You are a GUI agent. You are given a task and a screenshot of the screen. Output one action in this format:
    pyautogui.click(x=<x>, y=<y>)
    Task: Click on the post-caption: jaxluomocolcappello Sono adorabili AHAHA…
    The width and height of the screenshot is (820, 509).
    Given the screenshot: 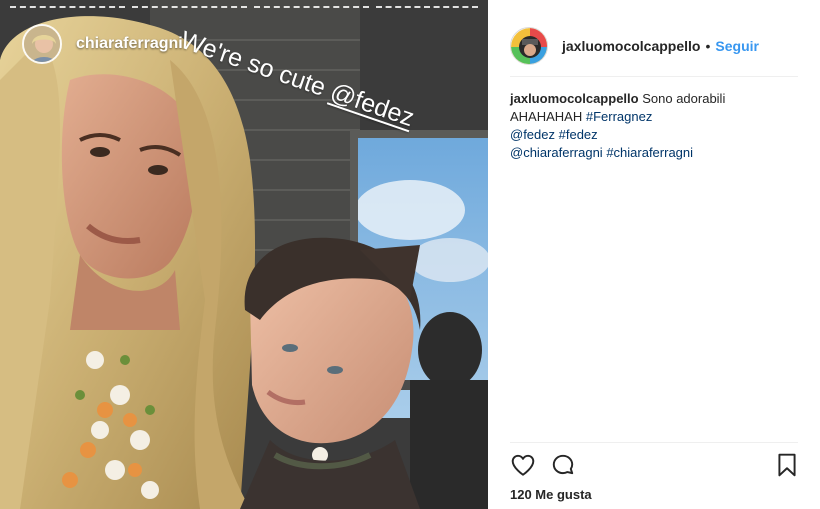 What is the action you would take?
    pyautogui.click(x=655, y=126)
    